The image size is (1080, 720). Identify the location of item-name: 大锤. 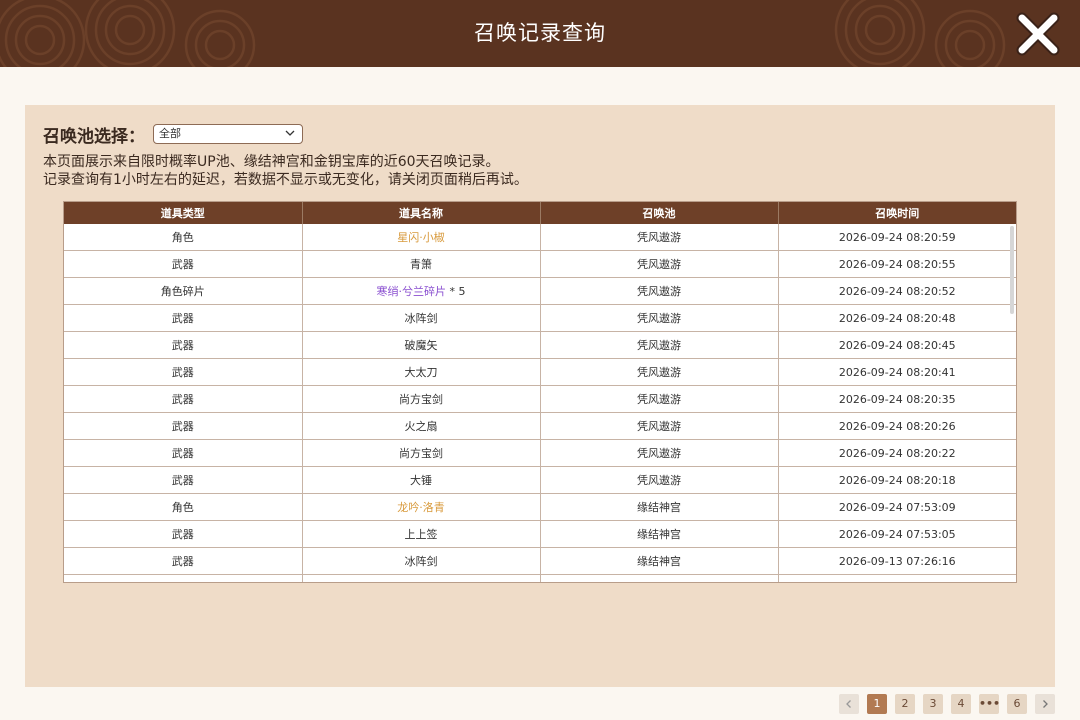
(421, 480).